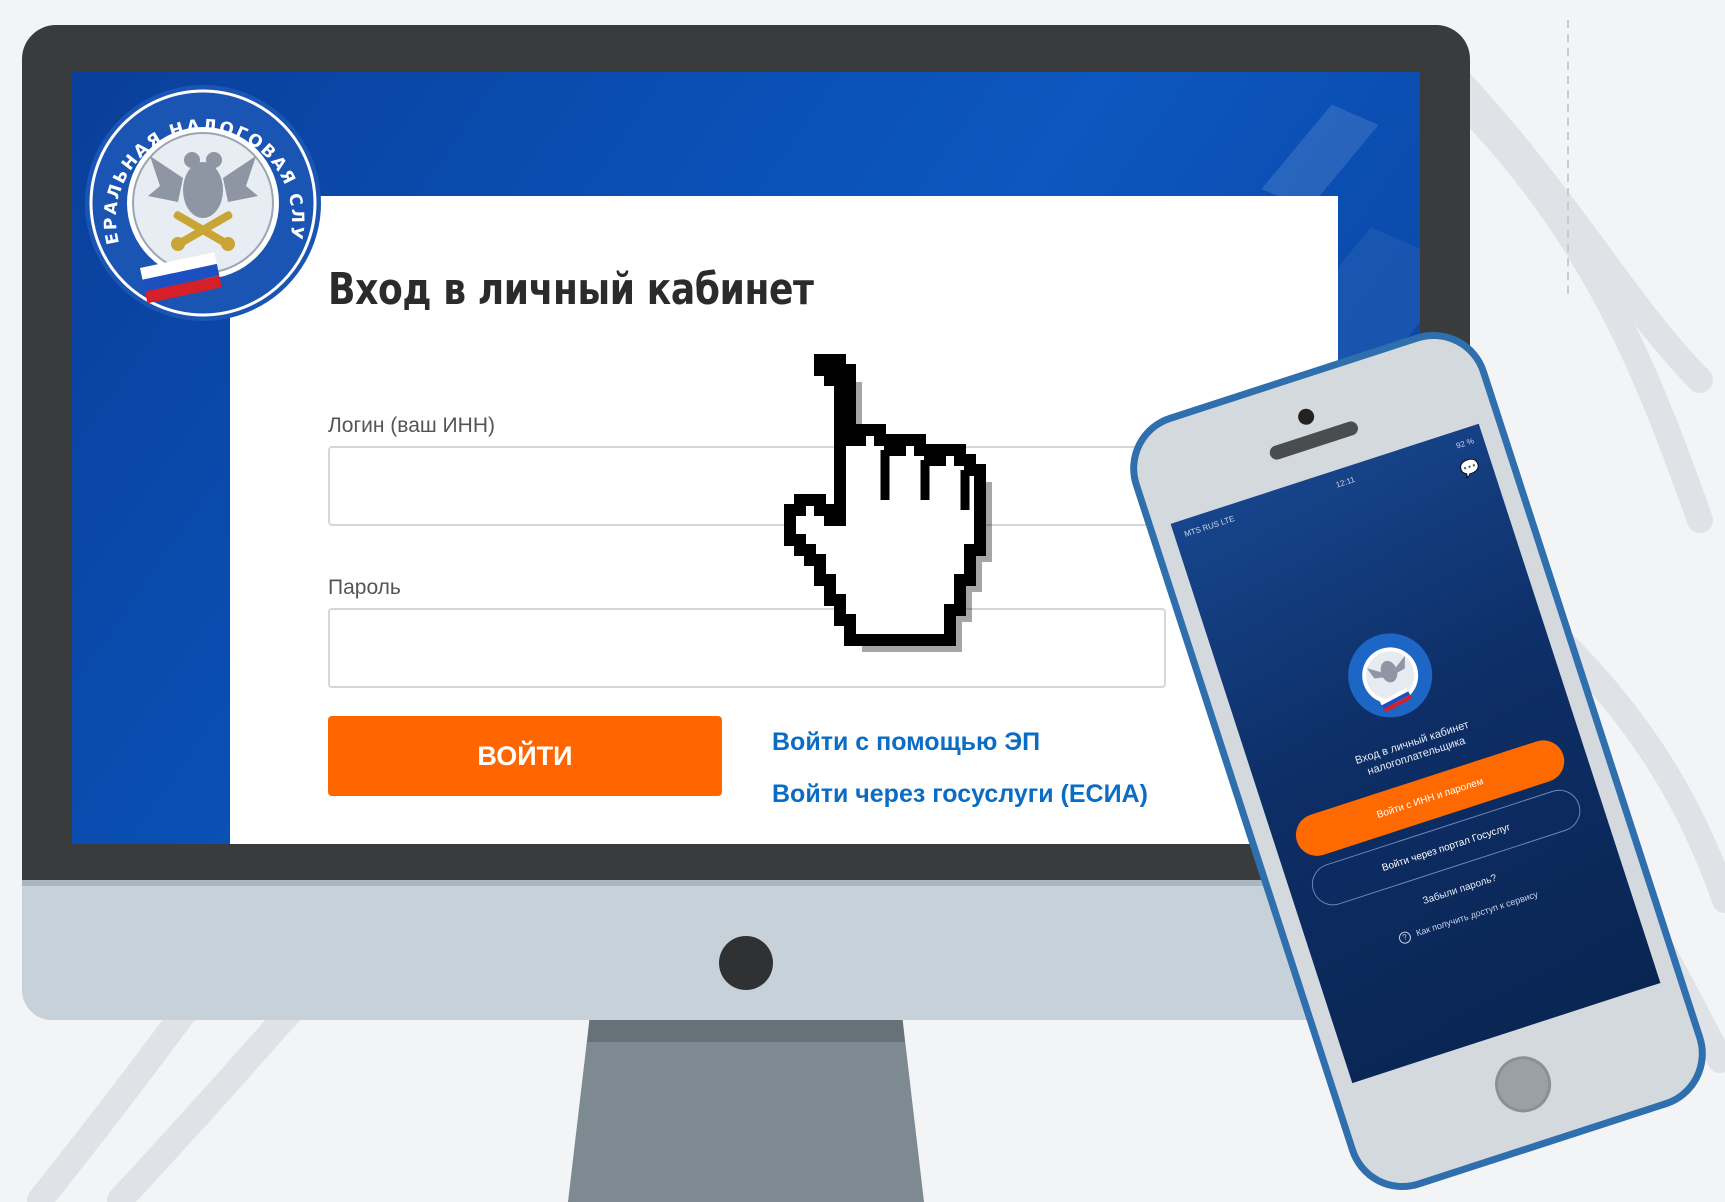 The width and height of the screenshot is (1725, 1202). What do you see at coordinates (1320, 157) in the screenshot?
I see `screen-highlight` at bounding box center [1320, 157].